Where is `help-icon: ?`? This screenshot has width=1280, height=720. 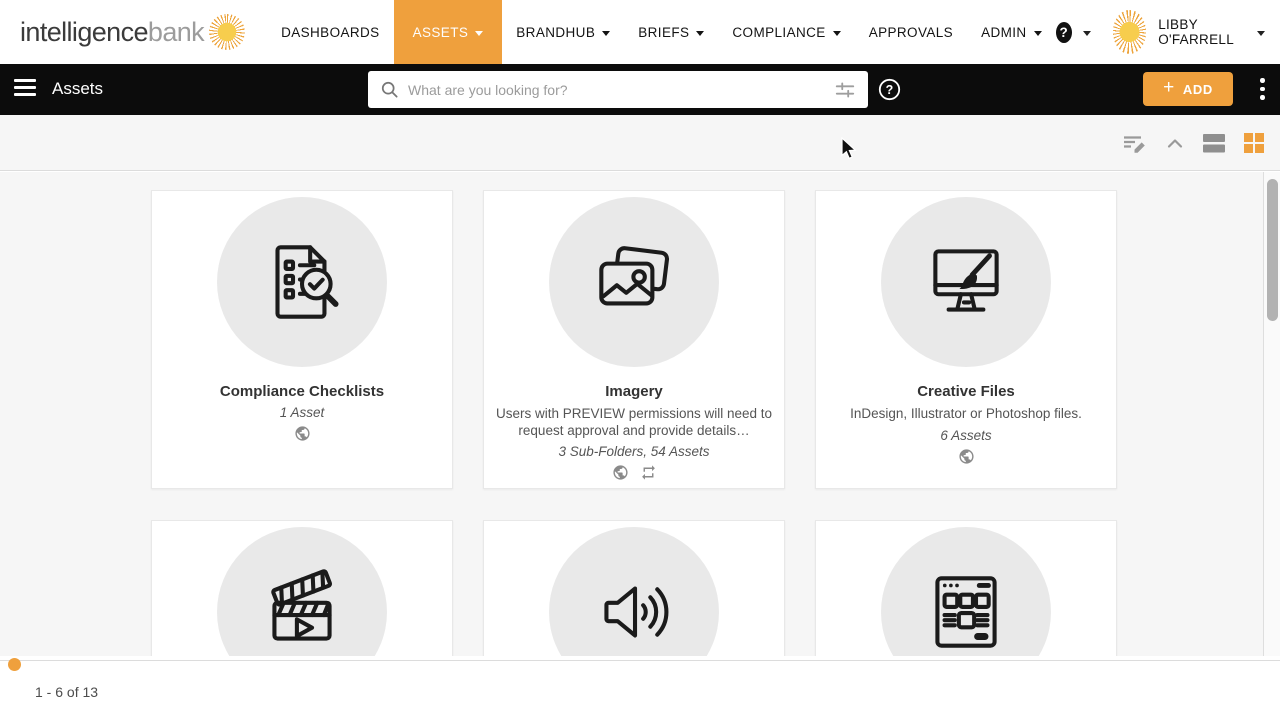
help-icon: ? is located at coordinates (1063, 32).